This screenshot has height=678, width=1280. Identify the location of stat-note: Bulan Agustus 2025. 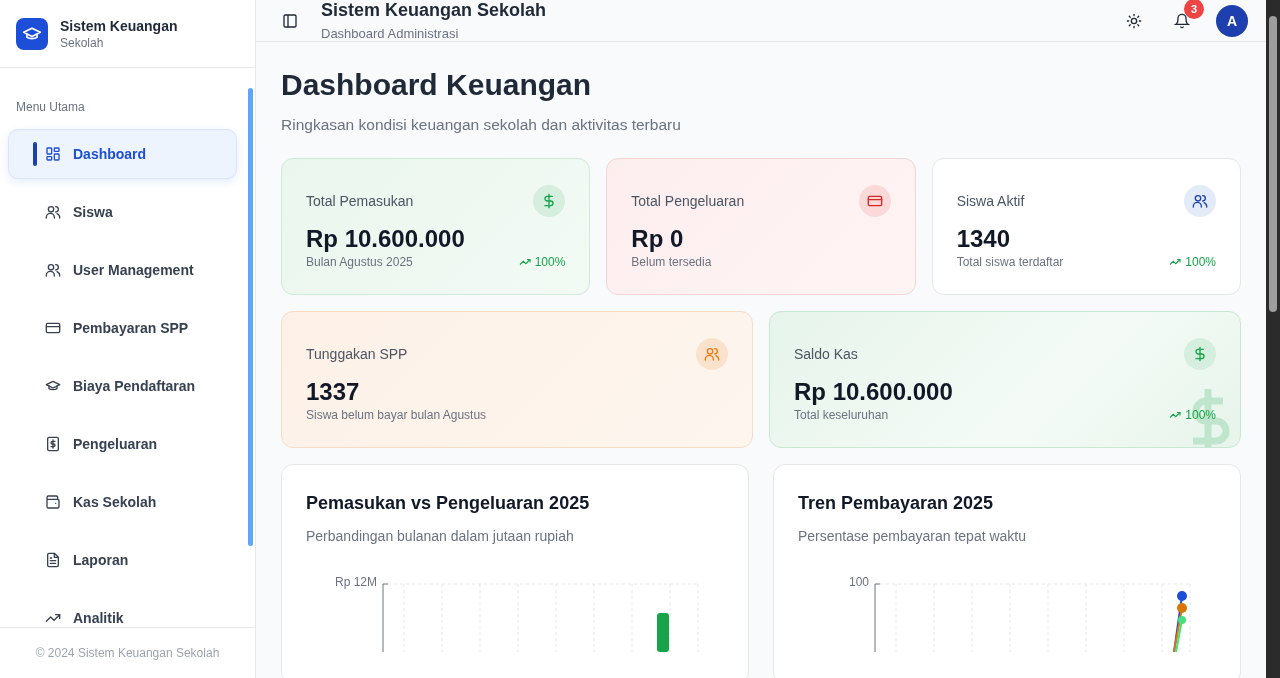
(359, 262).